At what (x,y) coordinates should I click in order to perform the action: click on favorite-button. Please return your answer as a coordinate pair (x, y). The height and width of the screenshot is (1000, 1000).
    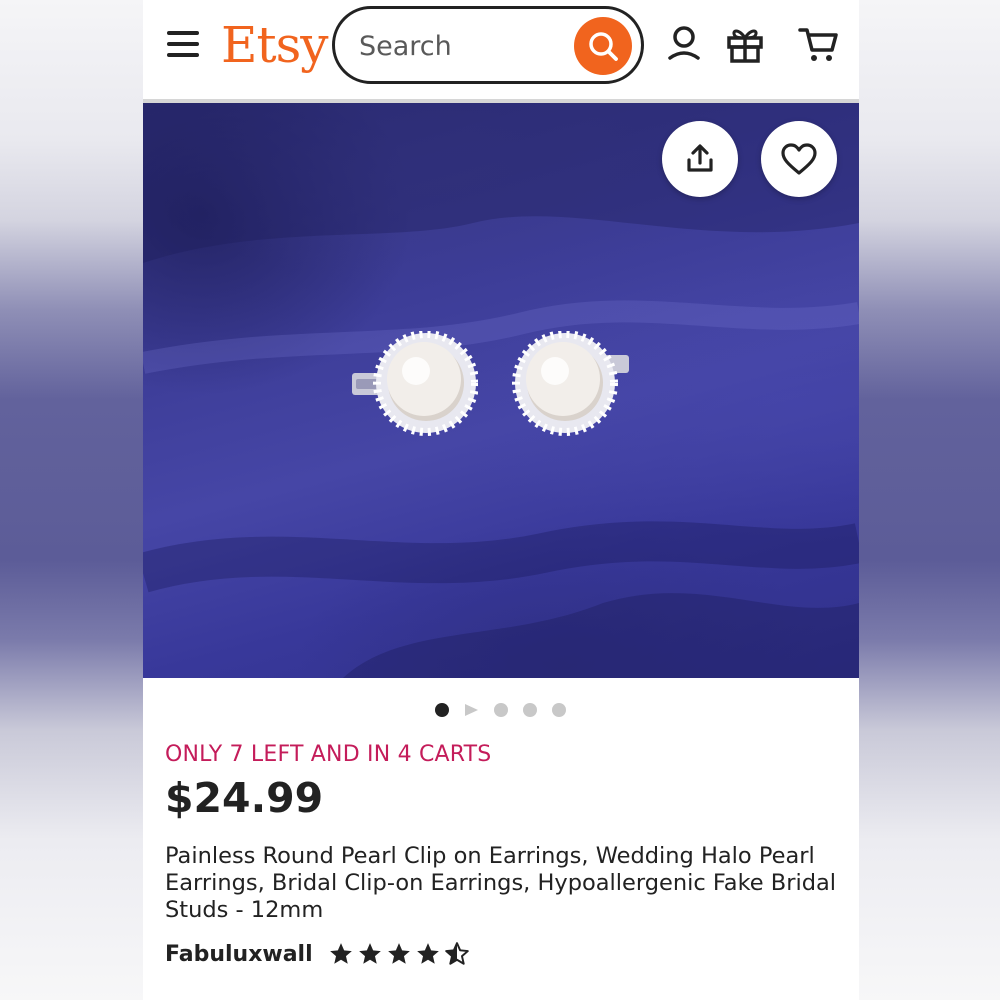
    Looking at the image, I should click on (799, 159).